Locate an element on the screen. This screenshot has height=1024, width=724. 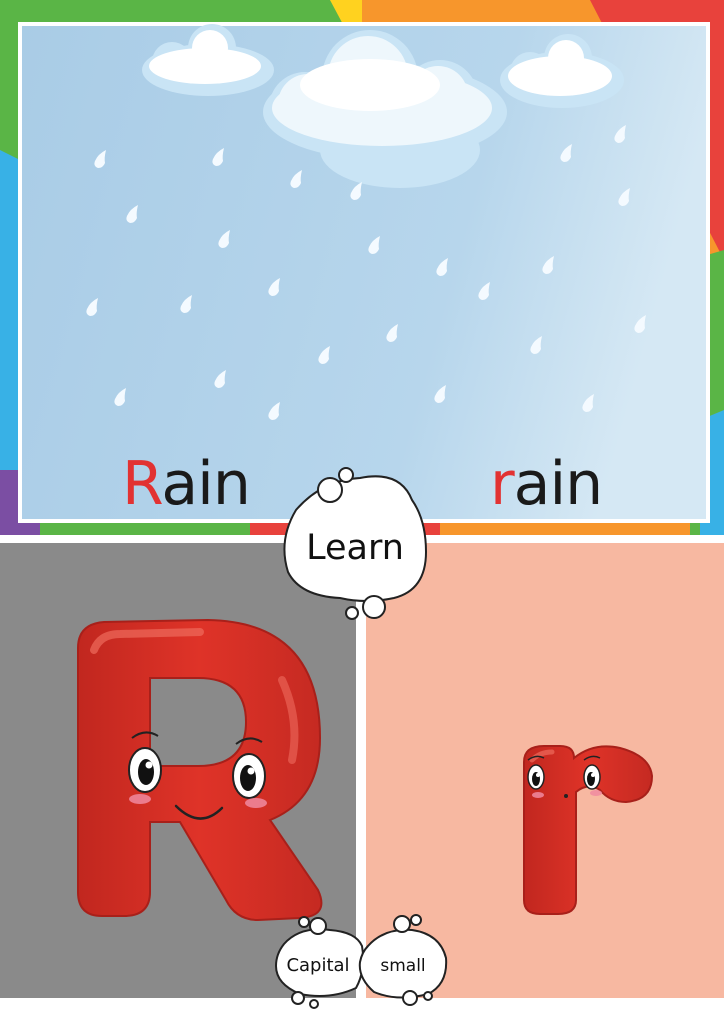
capital-label: Capital is located at coordinates (318, 965).